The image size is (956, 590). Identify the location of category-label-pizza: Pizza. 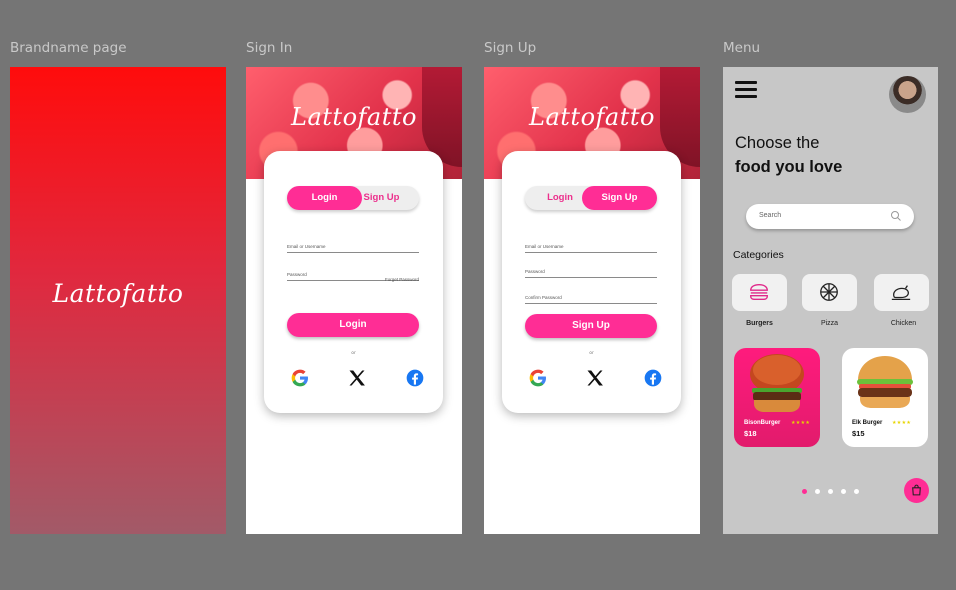
(829, 323).